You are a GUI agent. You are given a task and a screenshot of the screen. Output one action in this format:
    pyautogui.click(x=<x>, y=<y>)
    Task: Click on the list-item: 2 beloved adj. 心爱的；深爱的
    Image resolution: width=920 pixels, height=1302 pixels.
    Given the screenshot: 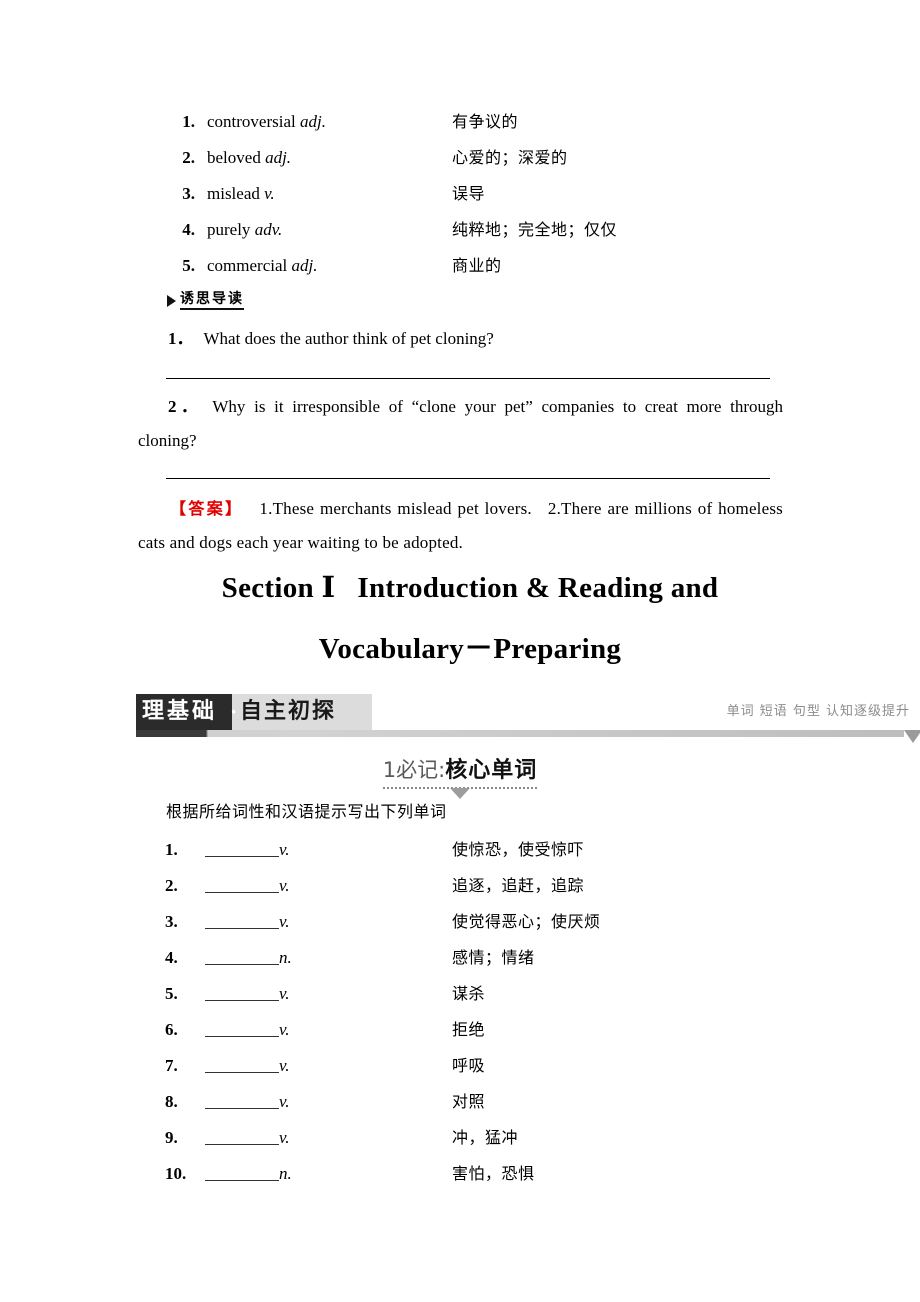 What is the action you would take?
    pyautogui.click(x=475, y=158)
    